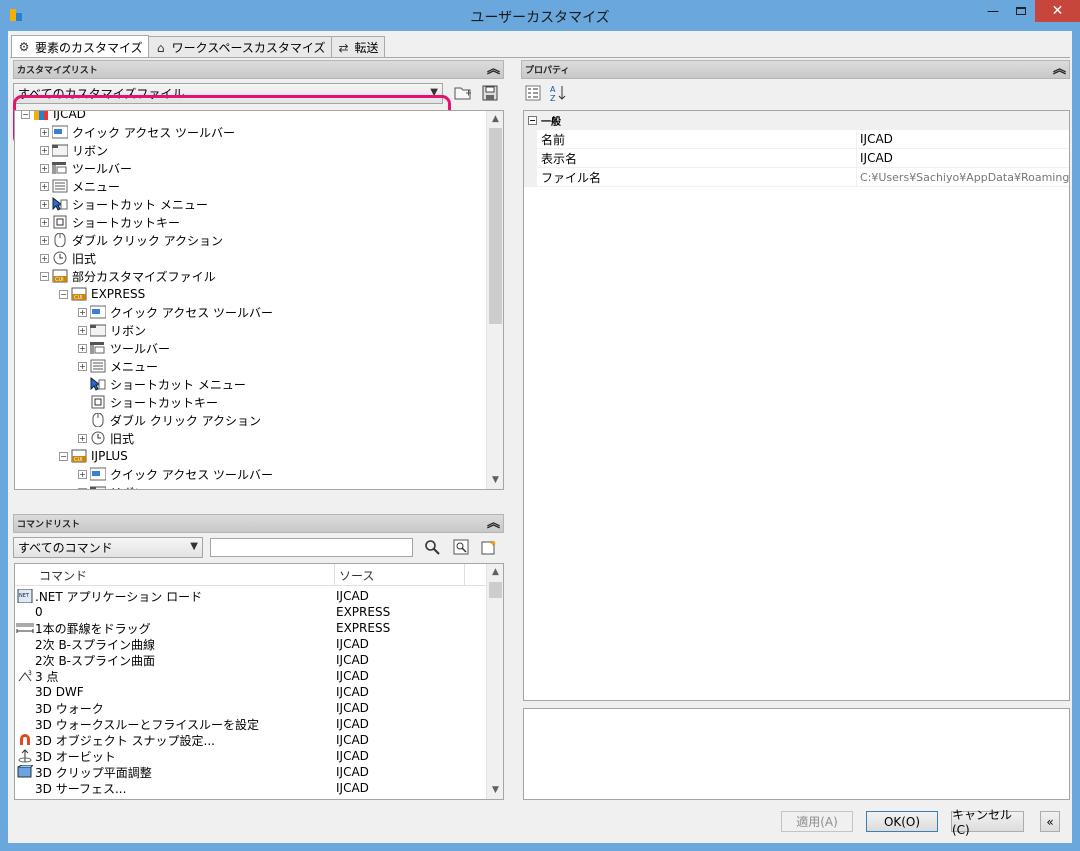 The width and height of the screenshot is (1080, 851). What do you see at coordinates (796, 120) in the screenshot?
I see `property-category: − 一般` at bounding box center [796, 120].